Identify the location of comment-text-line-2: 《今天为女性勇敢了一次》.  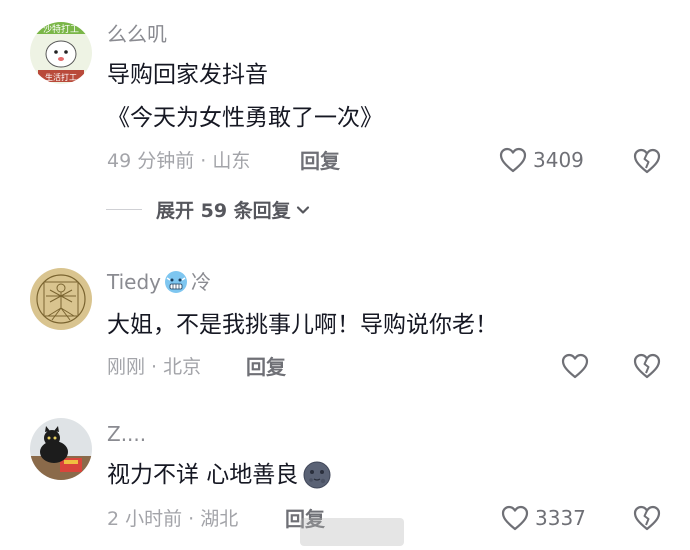
(245, 118).